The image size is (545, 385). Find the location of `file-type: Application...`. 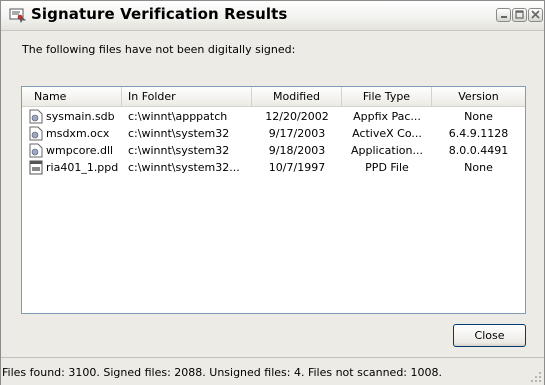

file-type: Application... is located at coordinates (387, 150).